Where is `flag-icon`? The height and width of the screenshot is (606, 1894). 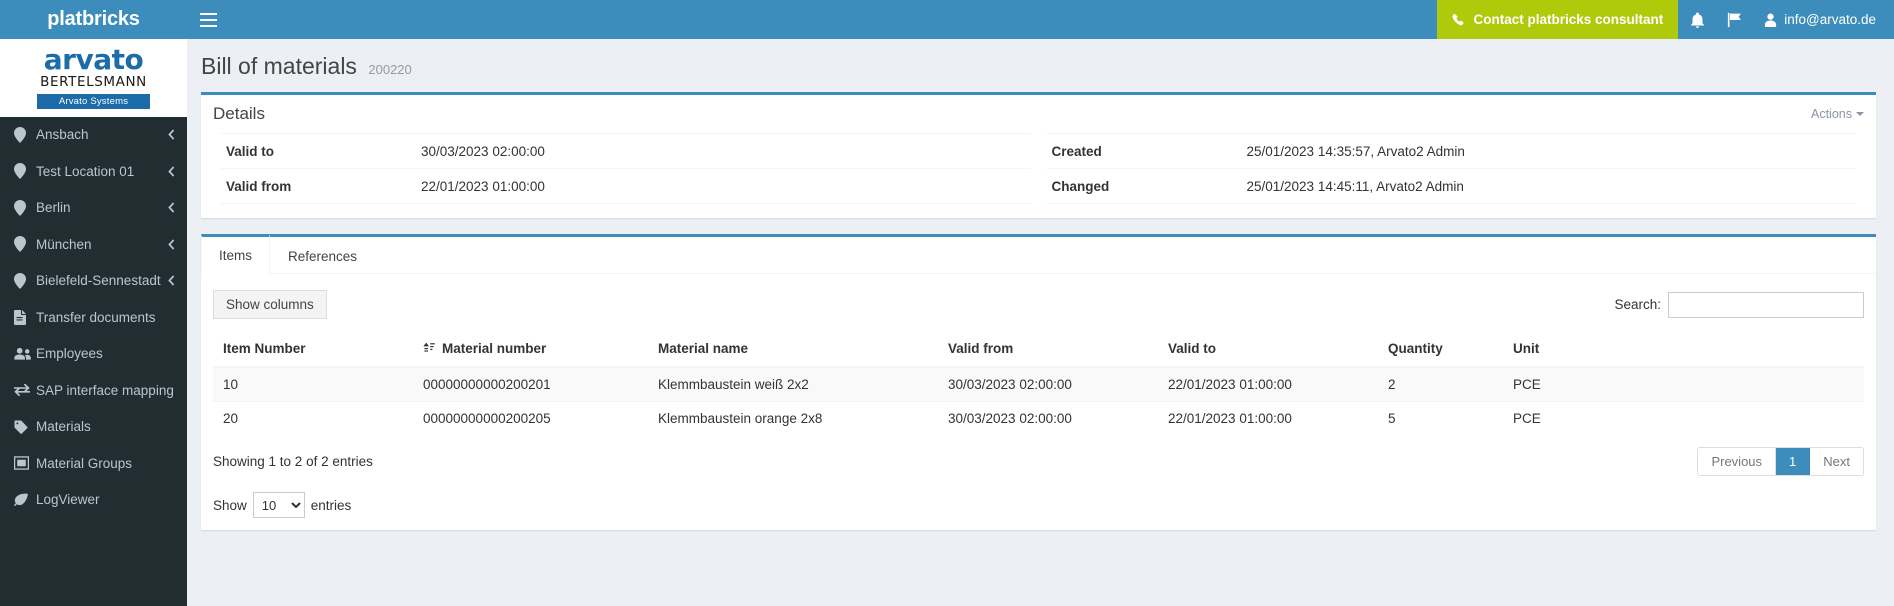
flag-icon is located at coordinates (1735, 20).